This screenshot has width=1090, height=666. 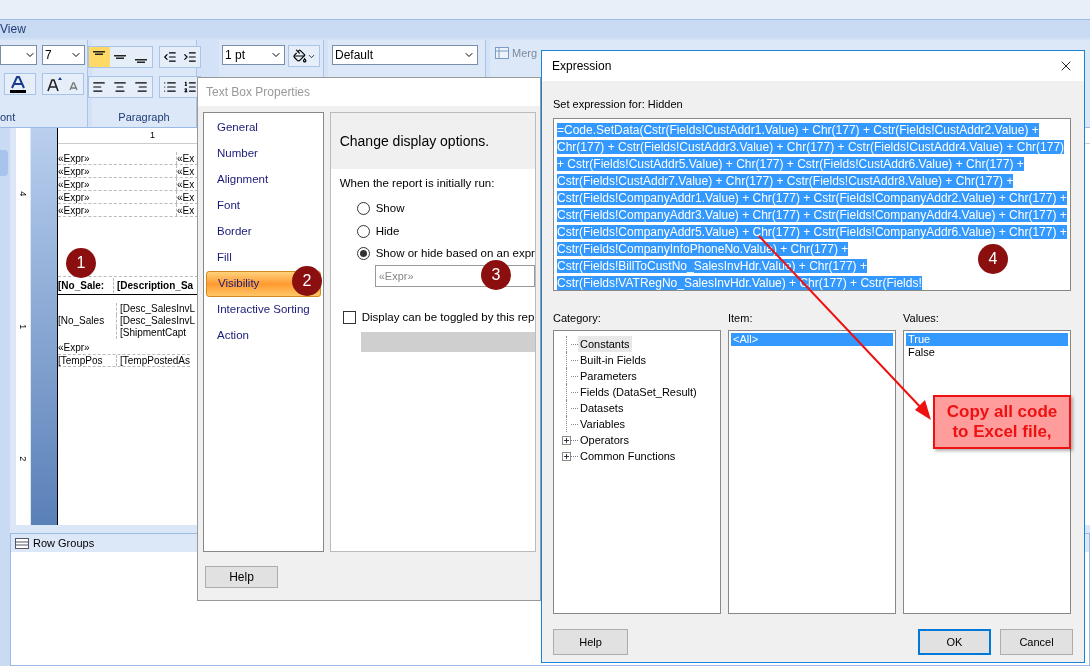 What do you see at coordinates (604, 440) in the screenshot?
I see `tree-item: Operators` at bounding box center [604, 440].